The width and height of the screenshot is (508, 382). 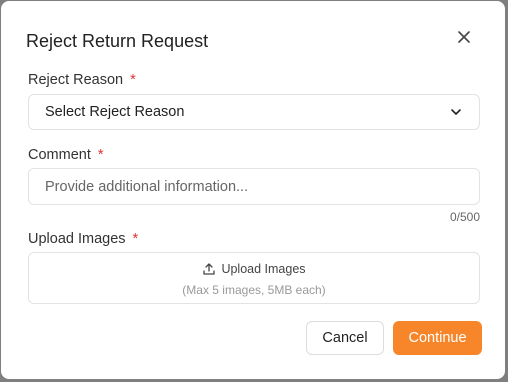 I want to click on upload-button-row: Upload Images, so click(x=254, y=269).